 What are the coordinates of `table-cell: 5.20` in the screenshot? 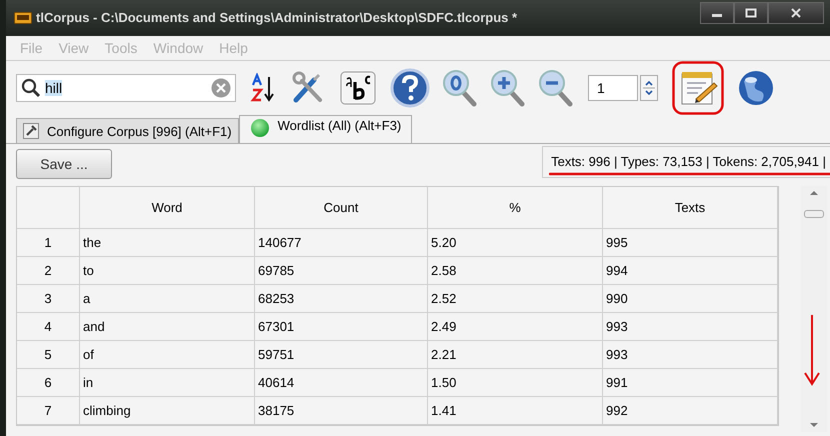 It's located at (515, 243).